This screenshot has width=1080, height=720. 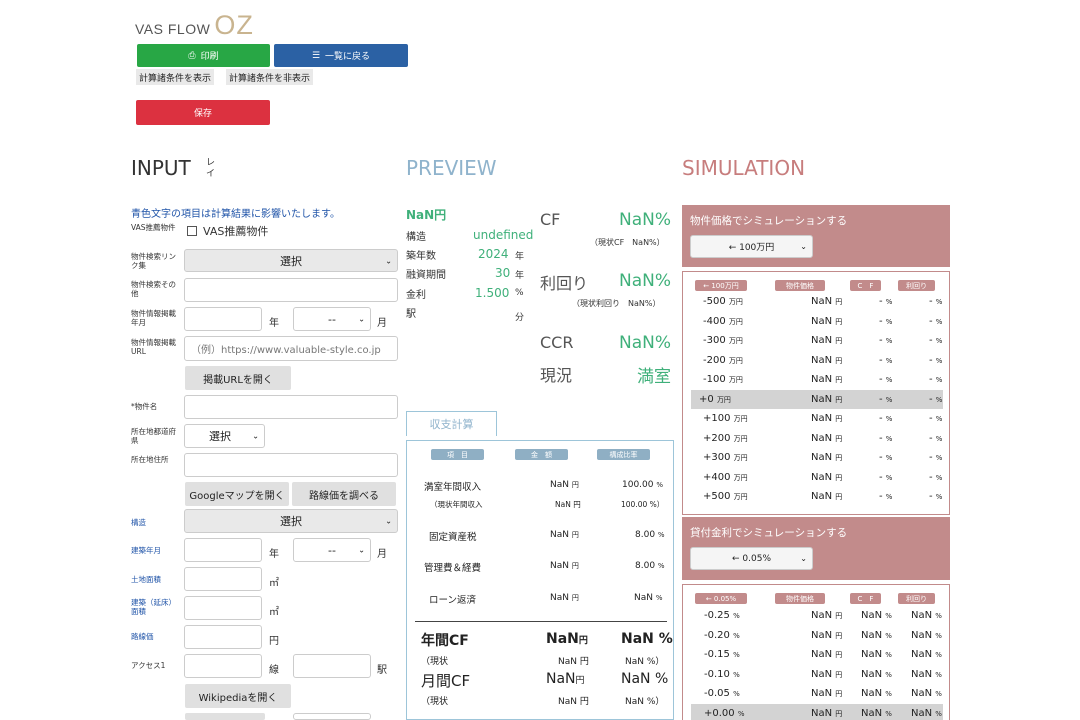 I want to click on extra-input-partial, so click(x=332, y=716).